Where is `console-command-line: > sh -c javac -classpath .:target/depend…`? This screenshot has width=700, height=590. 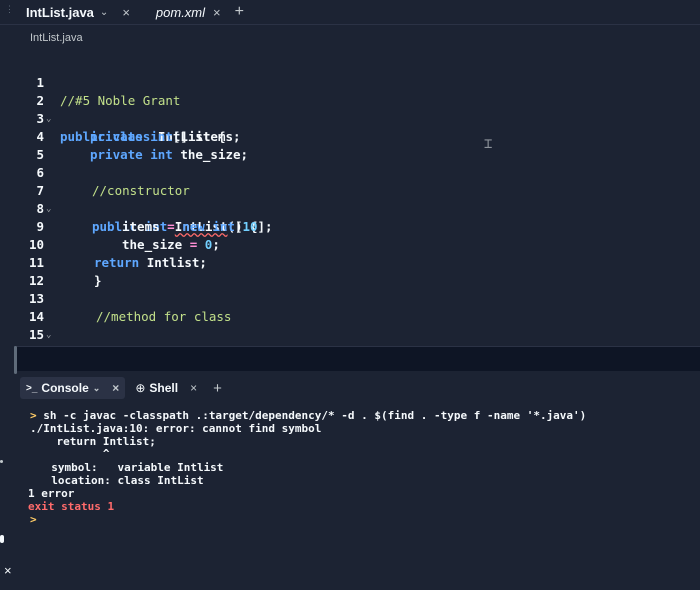 console-command-line: > sh -c javac -classpath .:target/depend… is located at coordinates (308, 415).